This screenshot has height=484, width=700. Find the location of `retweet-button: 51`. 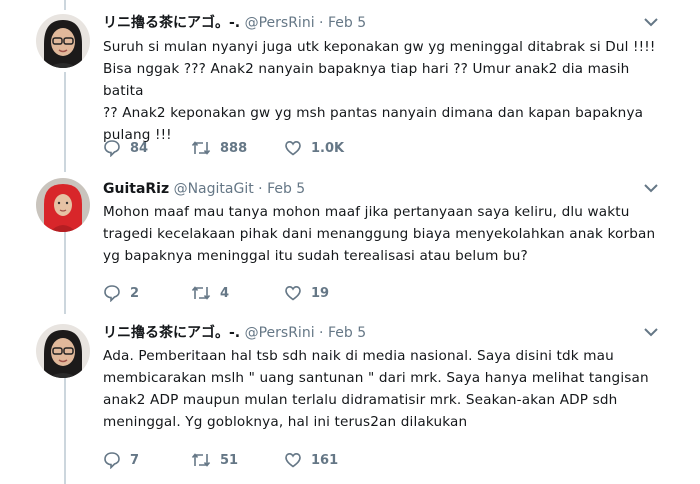

retweet-button: 51 is located at coordinates (214, 460).